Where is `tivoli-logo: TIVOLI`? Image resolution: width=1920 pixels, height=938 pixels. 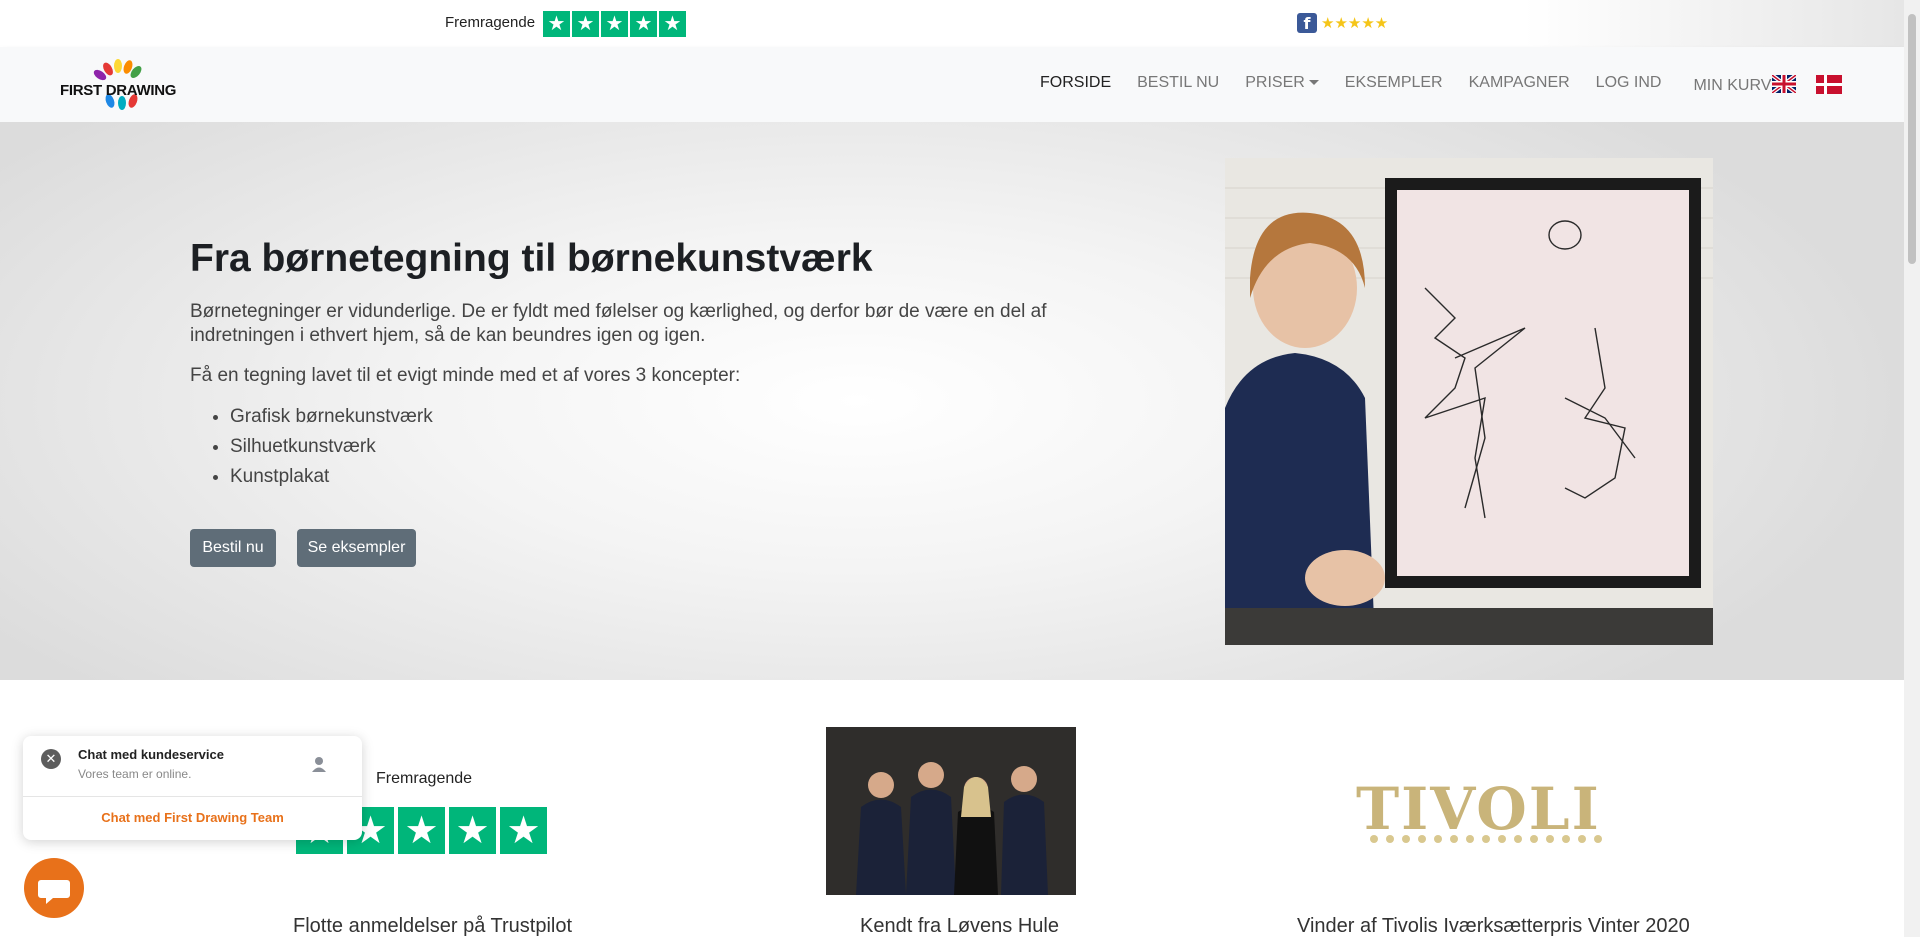
tivoli-logo: TIVOLI is located at coordinates (1478, 809).